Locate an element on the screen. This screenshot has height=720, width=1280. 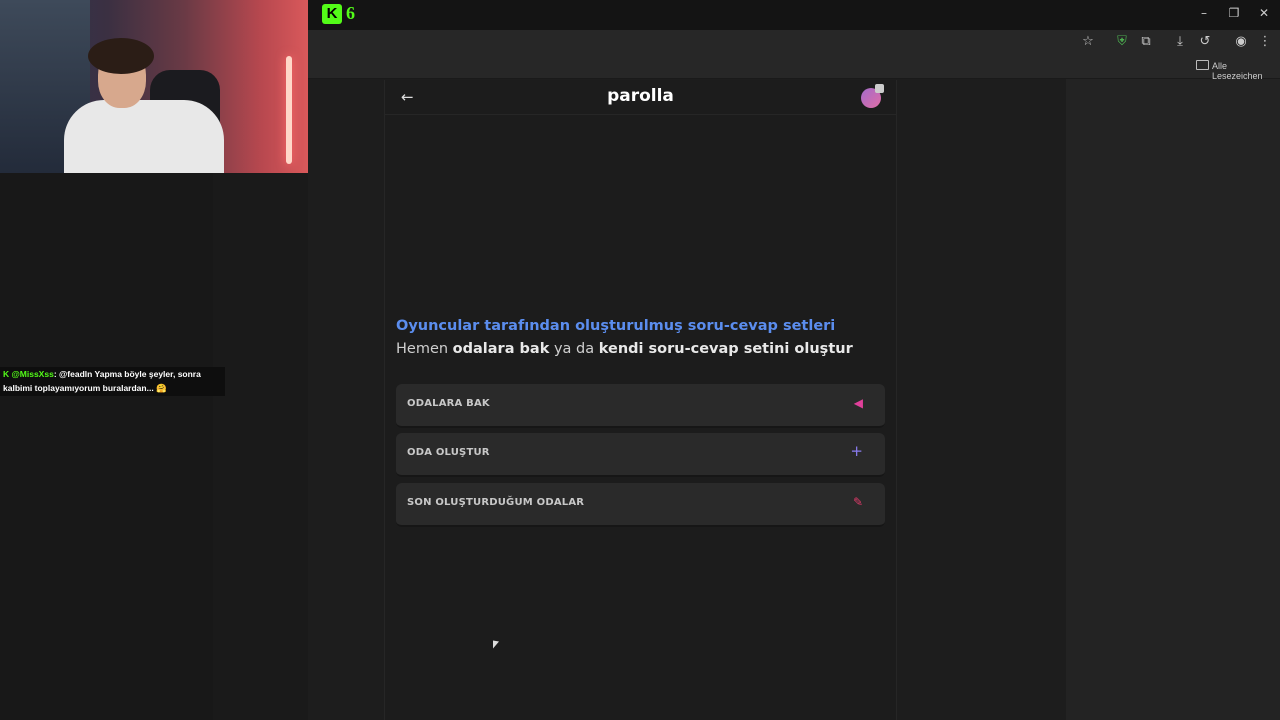
minimize-button: – is located at coordinates (1204, 13).